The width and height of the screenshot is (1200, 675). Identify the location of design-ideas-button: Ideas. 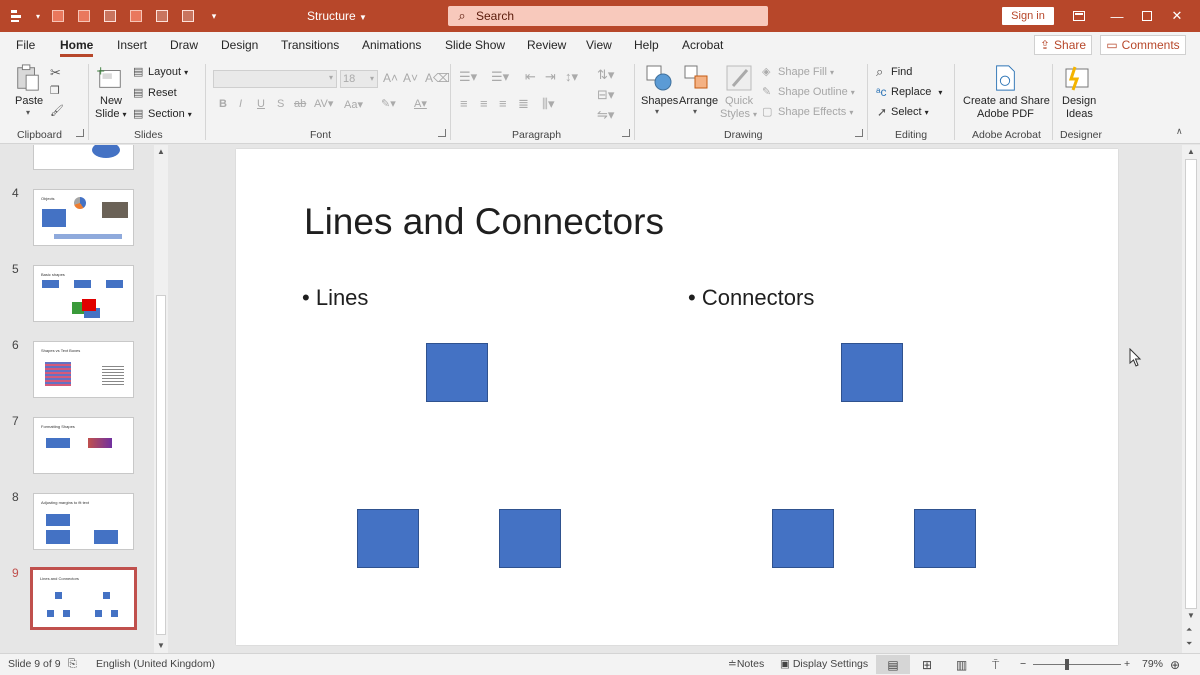
(1079, 114).